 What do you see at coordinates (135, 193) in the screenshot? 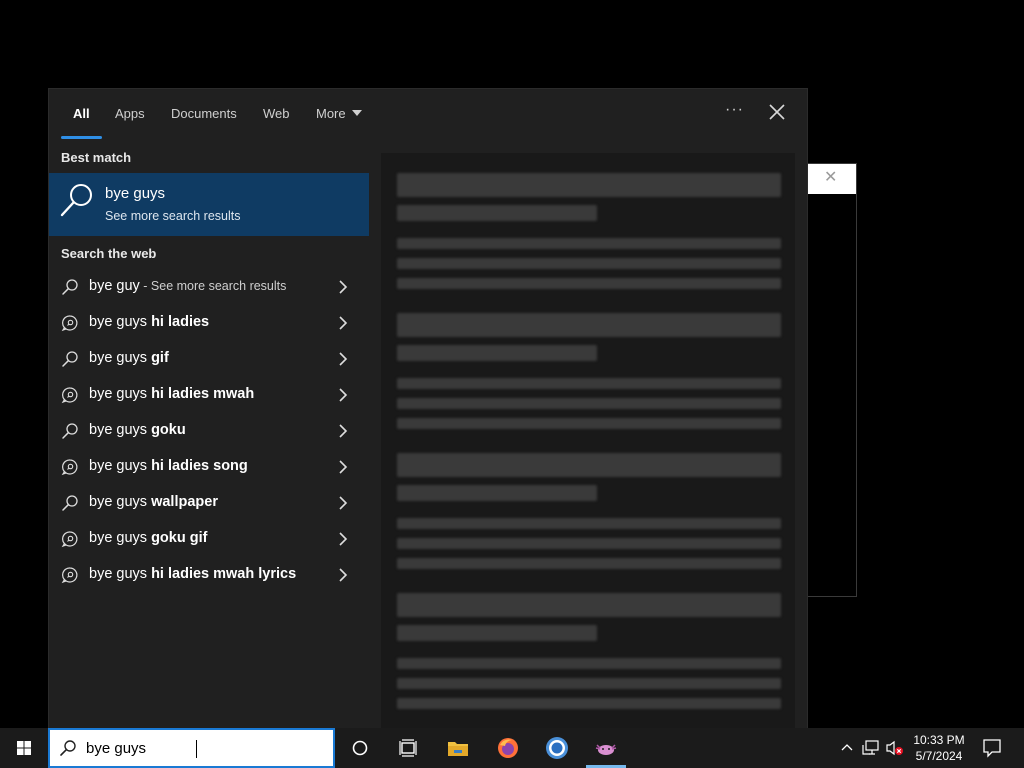
I see `best-match-title: bye guys` at bounding box center [135, 193].